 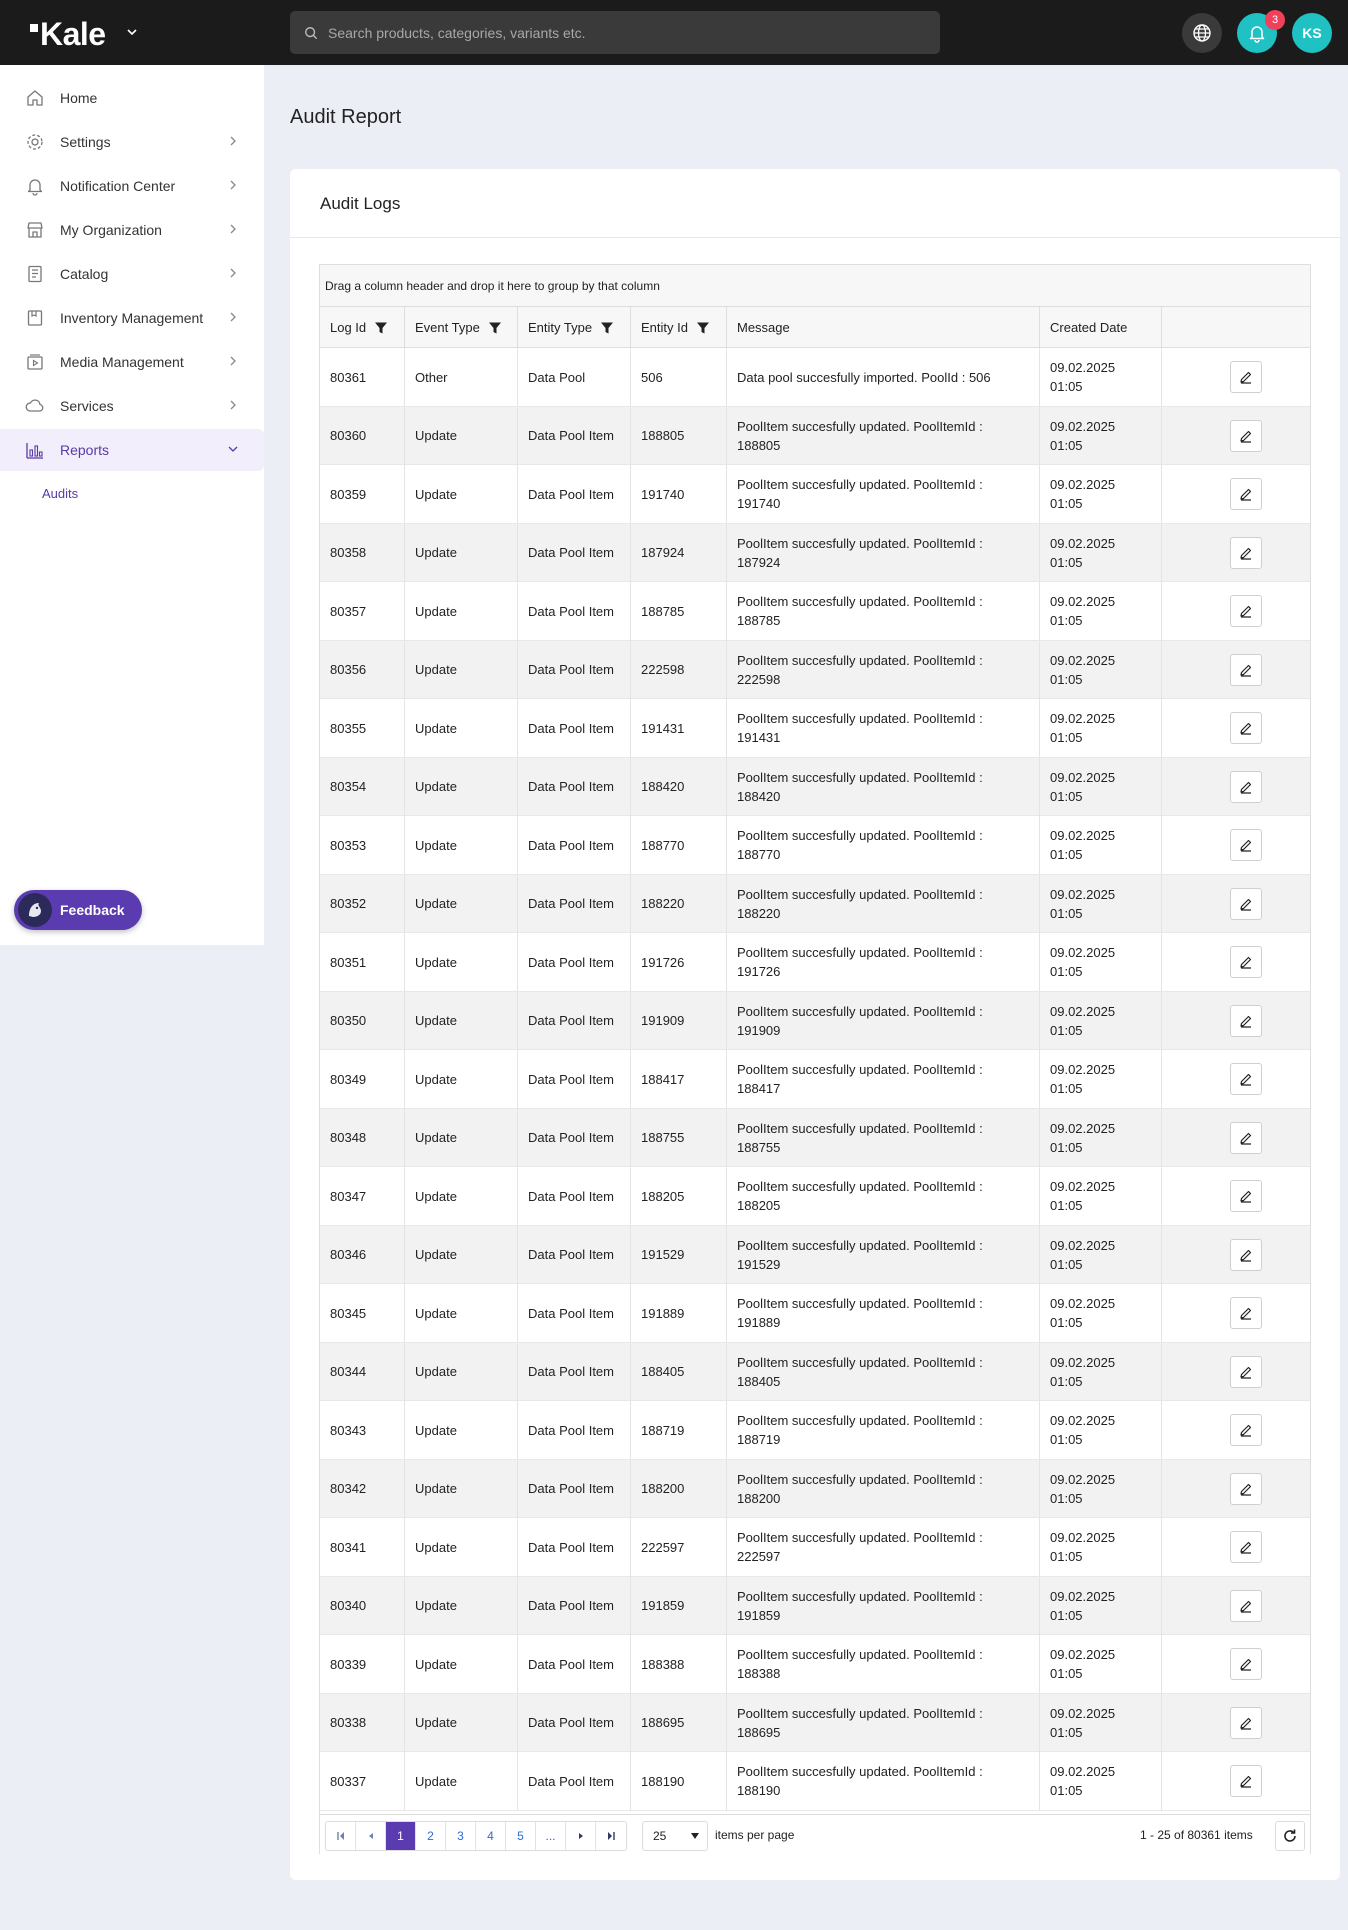 I want to click on entity-id-cell: 191909, so click(x=679, y=1020).